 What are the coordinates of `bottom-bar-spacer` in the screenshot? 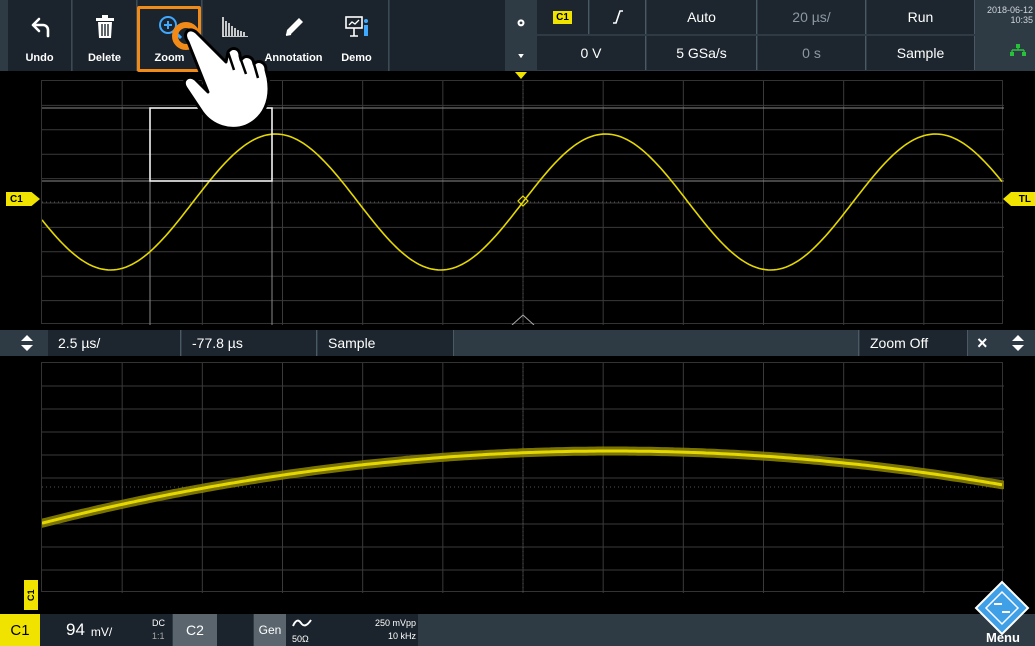 It's located at (695, 630).